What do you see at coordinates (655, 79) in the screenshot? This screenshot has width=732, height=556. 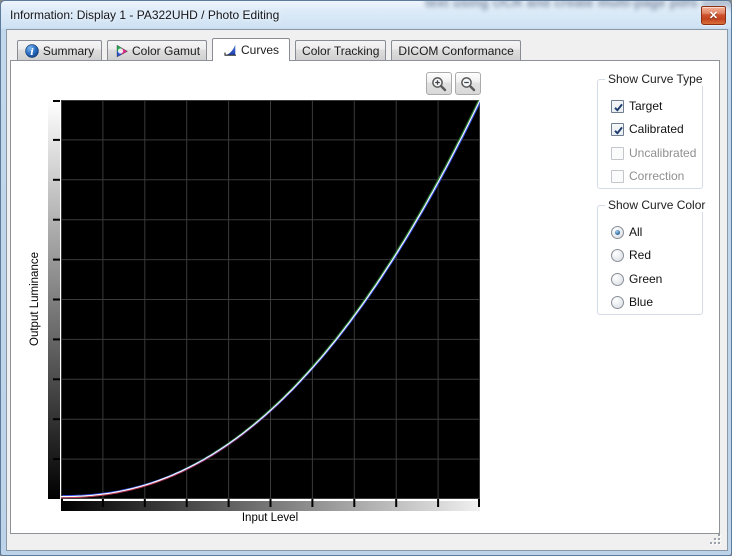 I see `group-title: Show Curve Type` at bounding box center [655, 79].